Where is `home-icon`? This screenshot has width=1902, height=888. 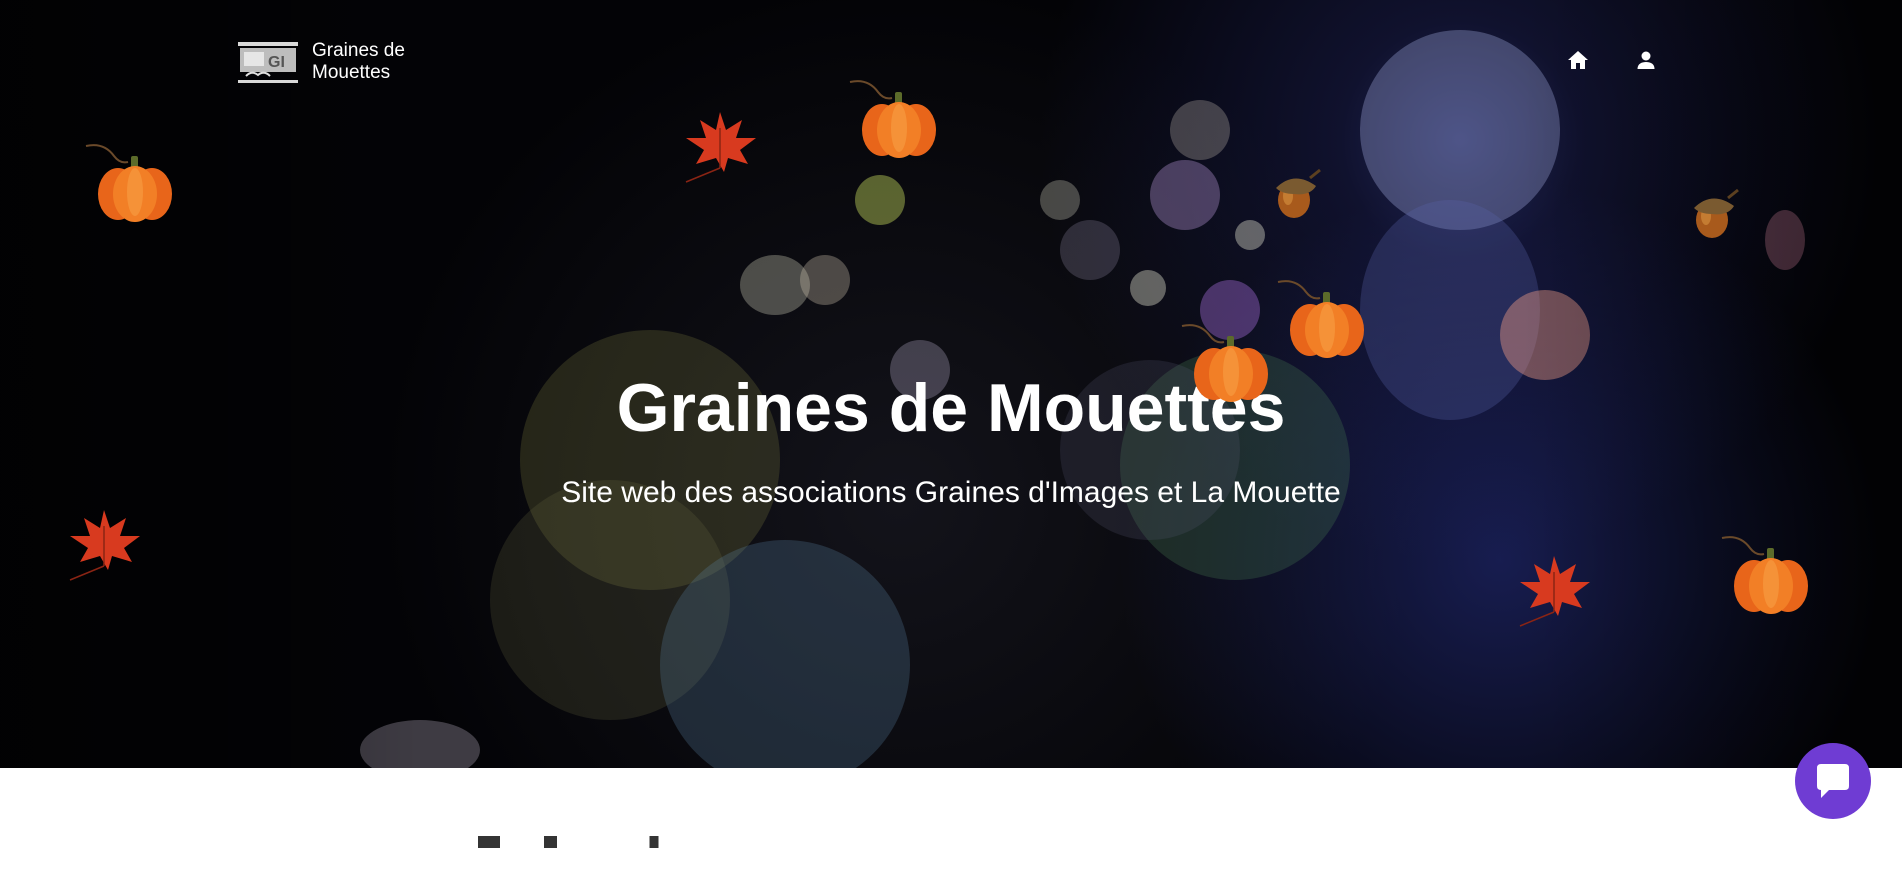
home-icon is located at coordinates (1578, 60).